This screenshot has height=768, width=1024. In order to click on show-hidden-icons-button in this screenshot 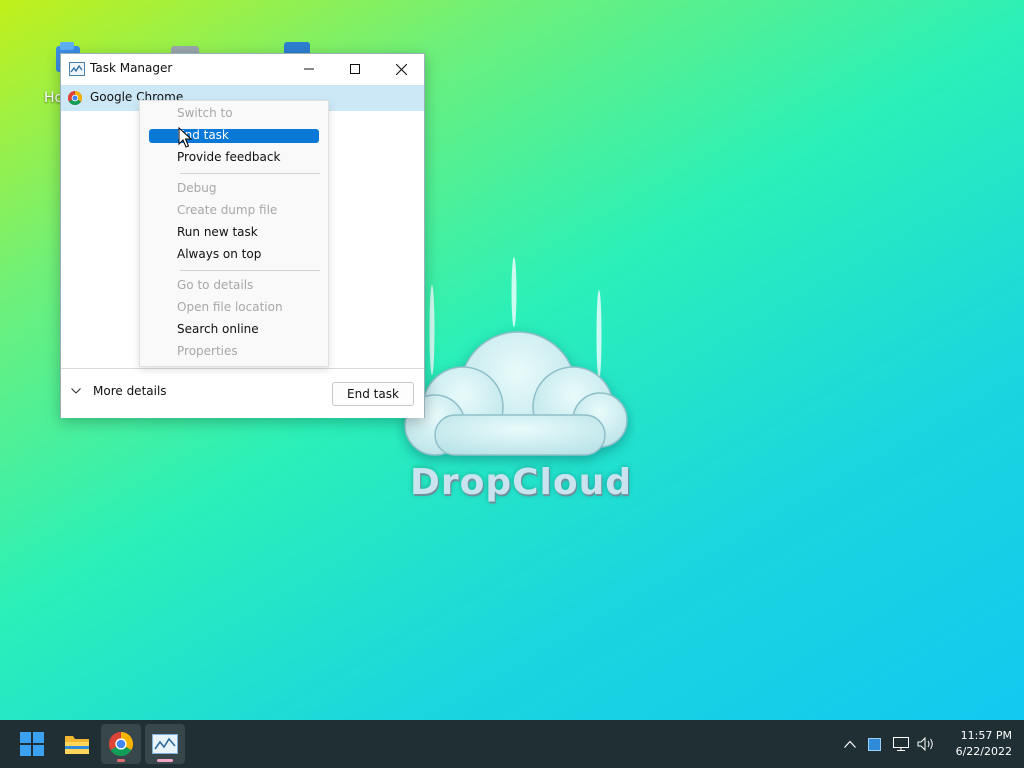, I will do `click(850, 744)`.